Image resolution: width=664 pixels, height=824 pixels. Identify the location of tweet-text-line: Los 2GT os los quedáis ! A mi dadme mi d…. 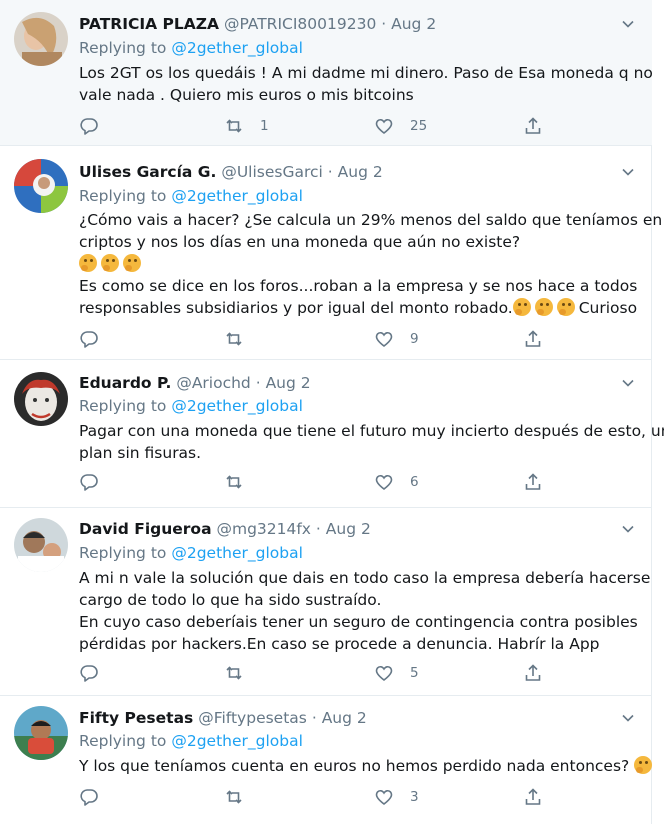
(366, 73).